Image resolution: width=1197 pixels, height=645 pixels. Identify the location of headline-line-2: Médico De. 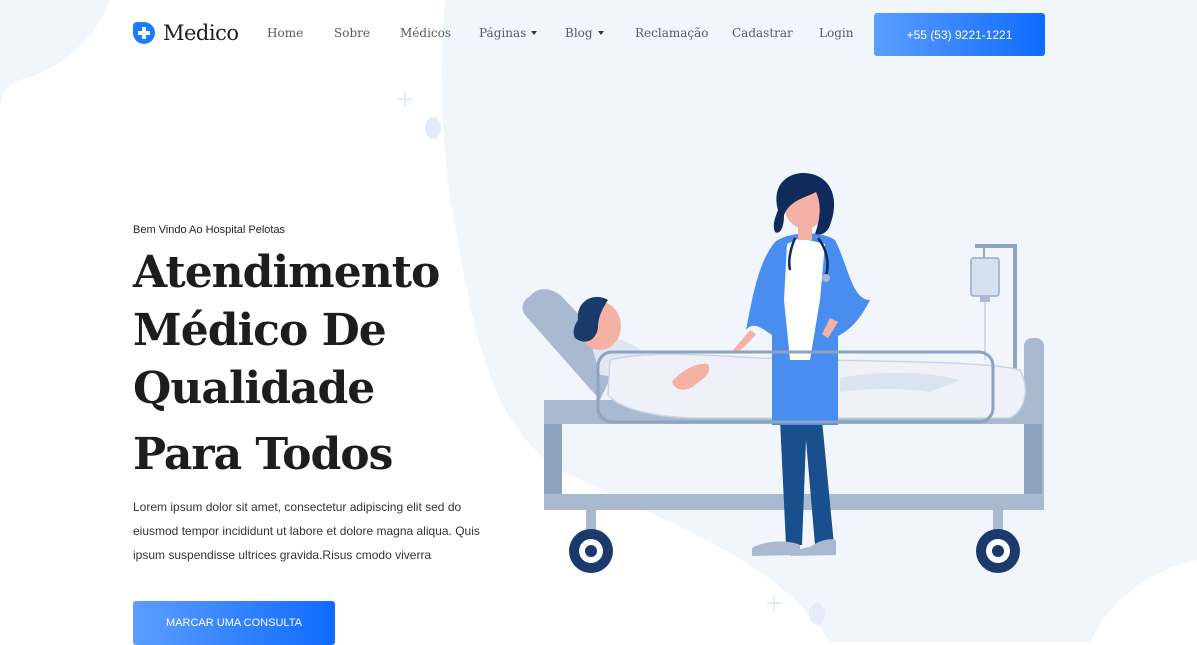
(260, 330).